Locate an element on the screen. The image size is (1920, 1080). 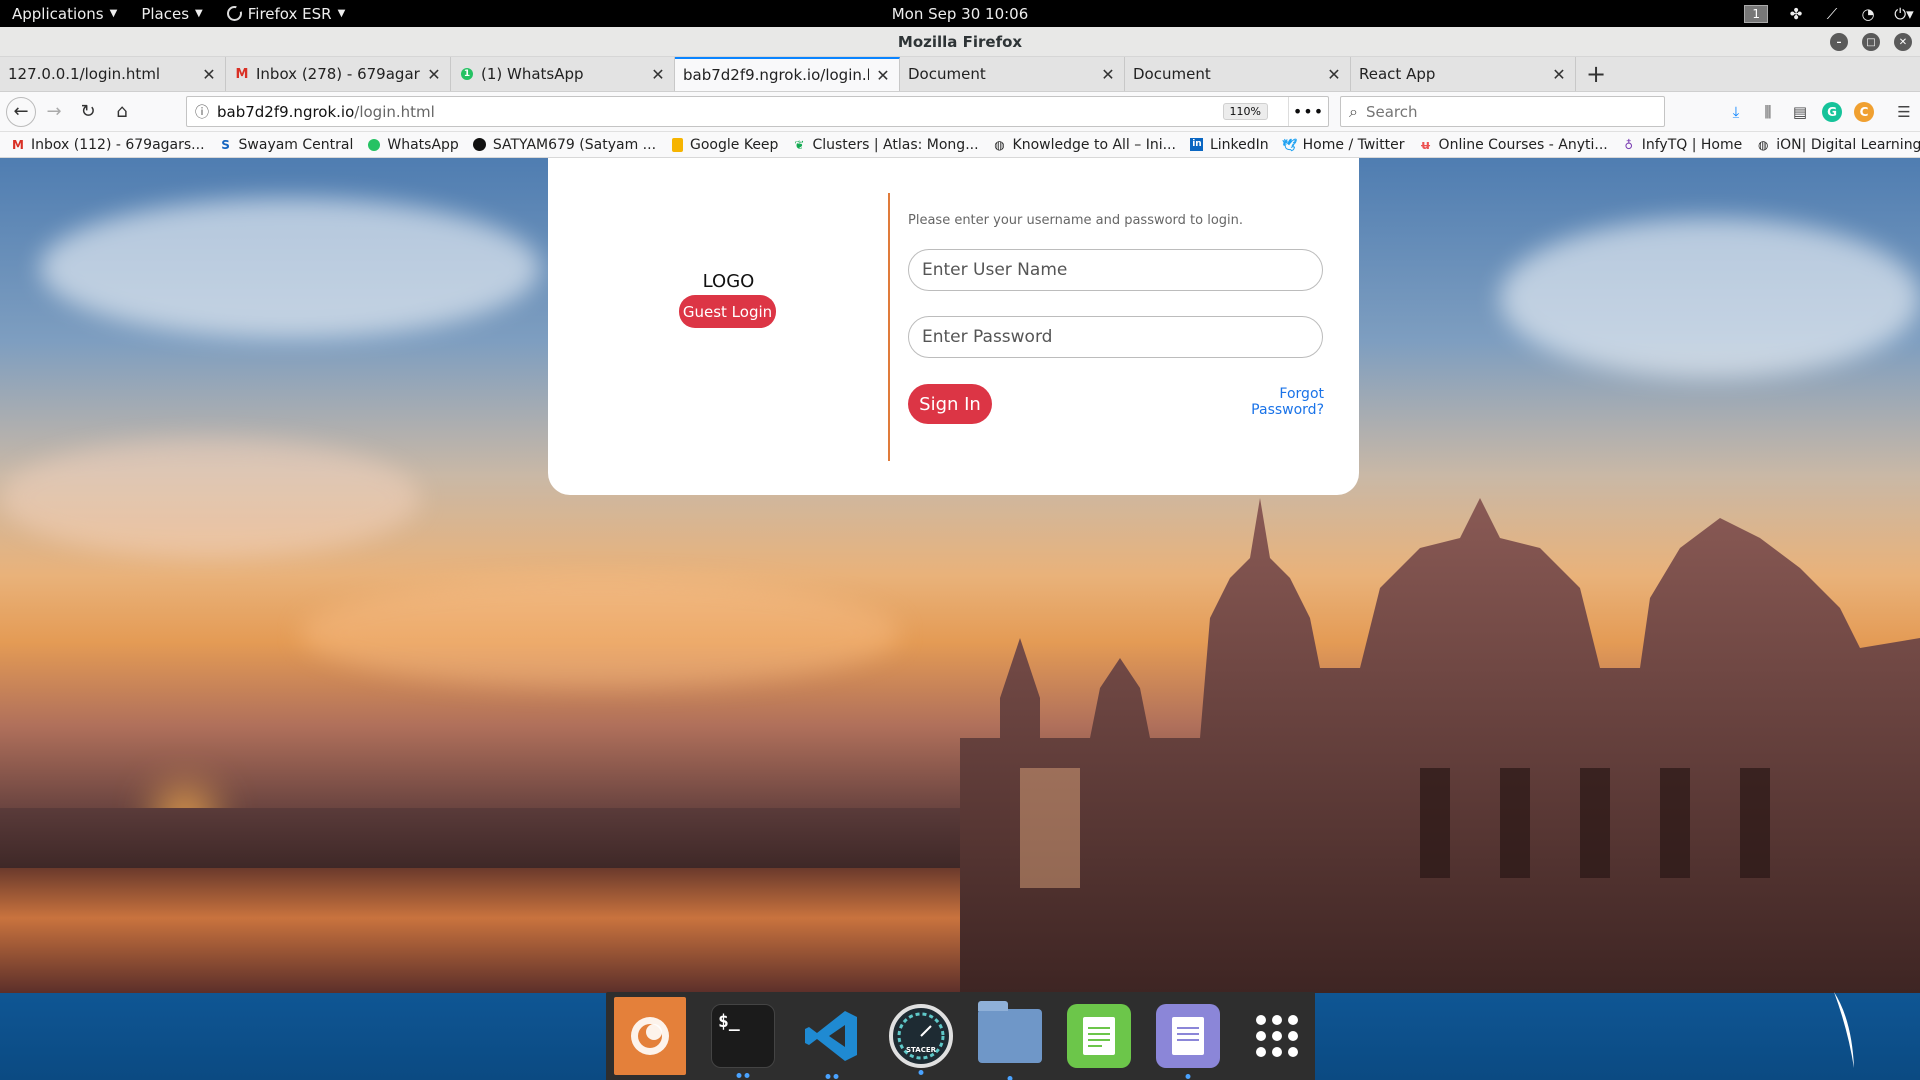
bookmark-item: ◍ iON| Digital Learning is located at coordinates (1837, 145).